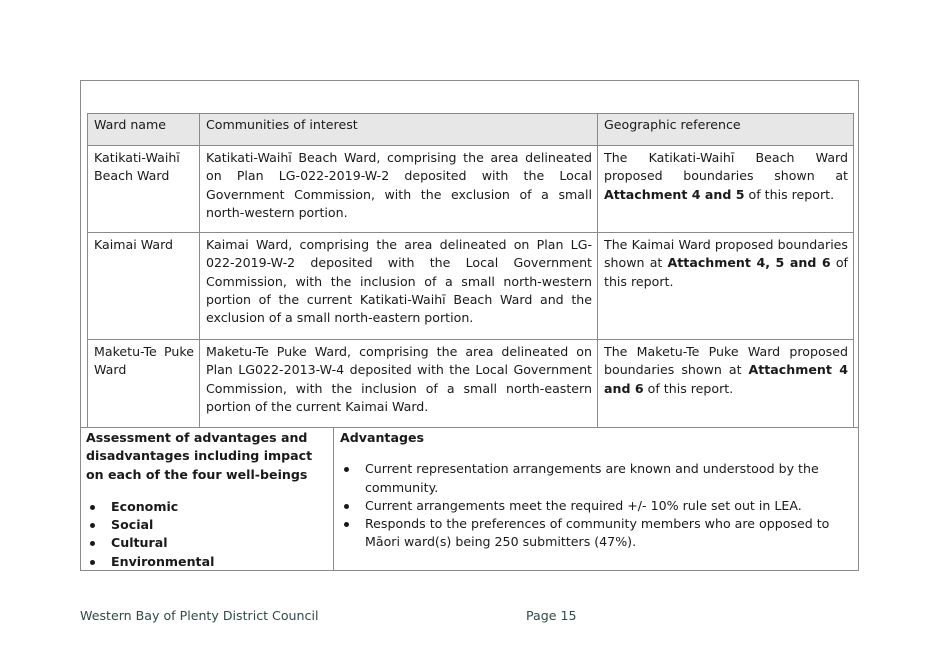 The width and height of the screenshot is (939, 664). Describe the element at coordinates (199, 615) in the screenshot. I see `footer-organisation: Western Bay of Plenty District Council` at that location.